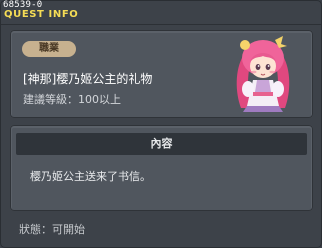  Describe the element at coordinates (41, 14) in the screenshot. I see `window-title: QUEST INFO` at that location.